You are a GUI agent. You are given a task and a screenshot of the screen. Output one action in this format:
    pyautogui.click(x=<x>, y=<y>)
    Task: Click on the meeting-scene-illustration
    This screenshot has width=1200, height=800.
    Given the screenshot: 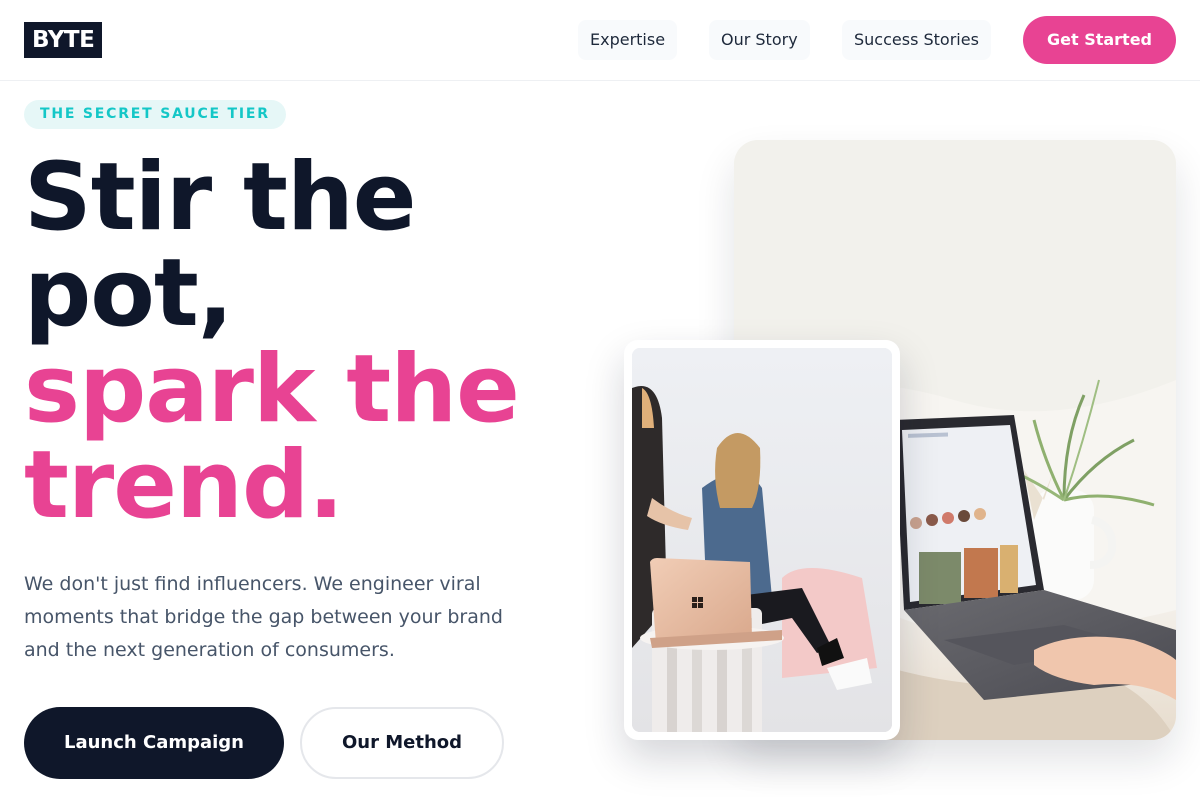 What is the action you would take?
    pyautogui.click(x=762, y=540)
    